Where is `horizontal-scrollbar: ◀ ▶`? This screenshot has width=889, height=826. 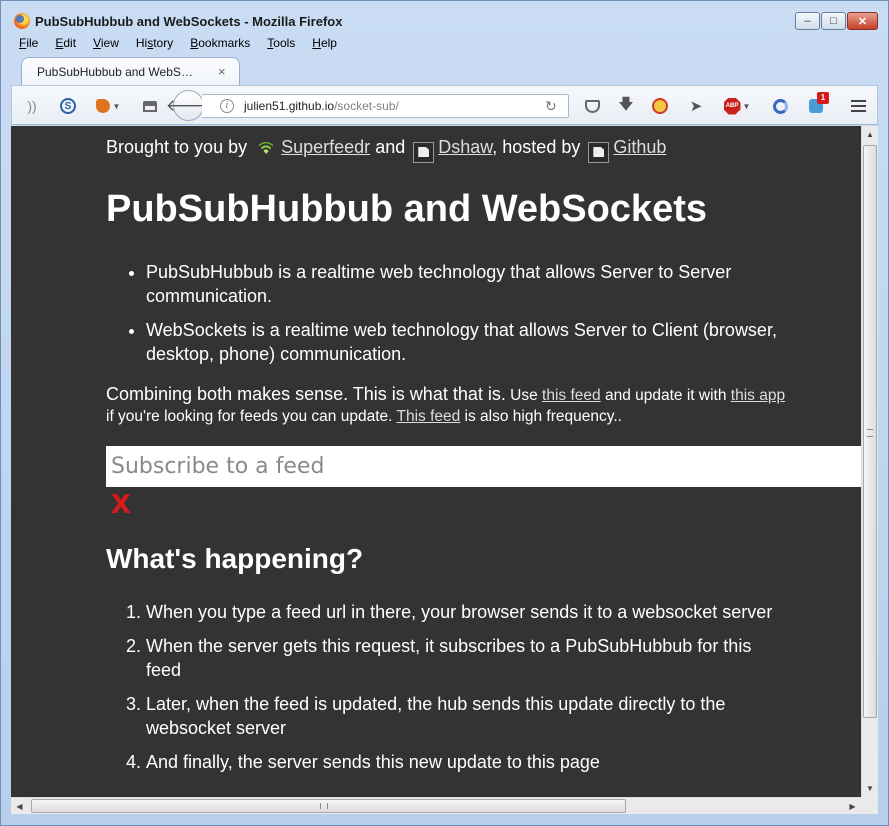
horizontal-scrollbar: ◀ ▶ is located at coordinates (436, 805).